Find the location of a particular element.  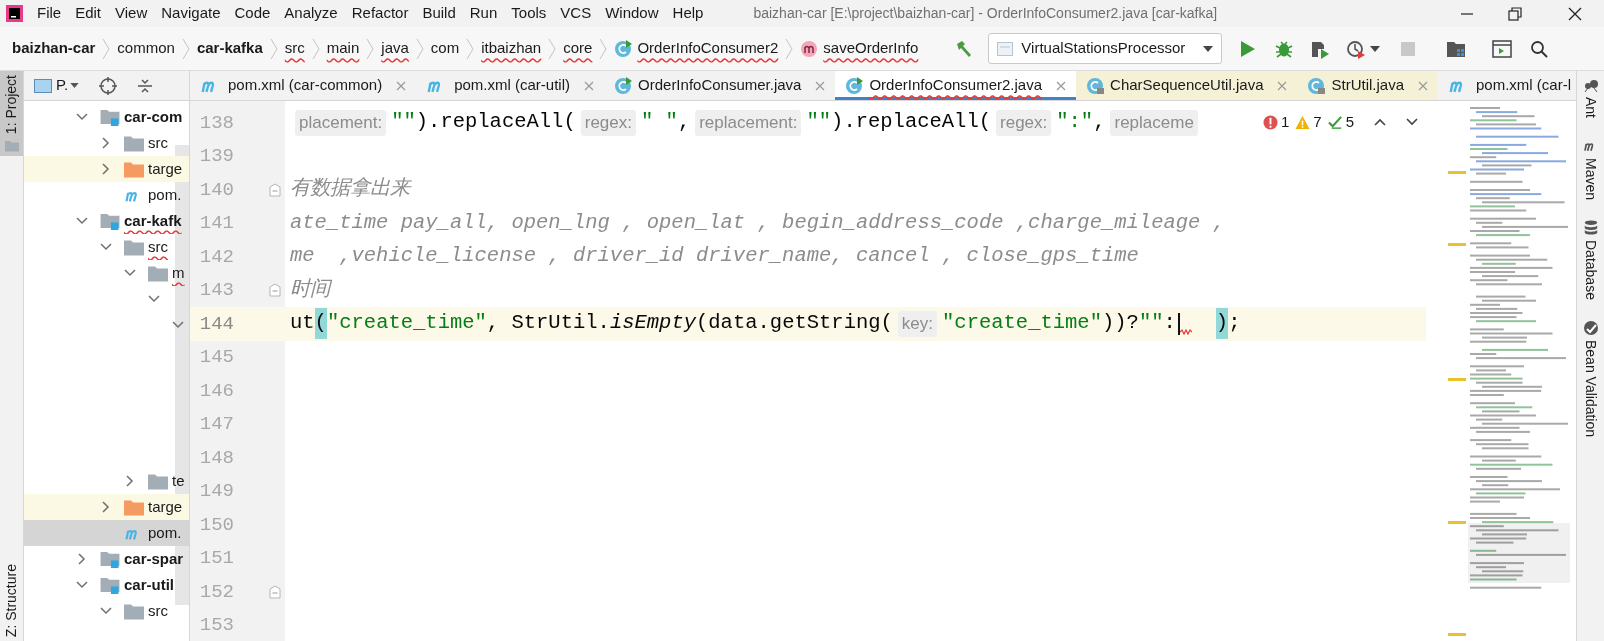

tool-window-tab: Ant is located at coordinates (1590, 97).